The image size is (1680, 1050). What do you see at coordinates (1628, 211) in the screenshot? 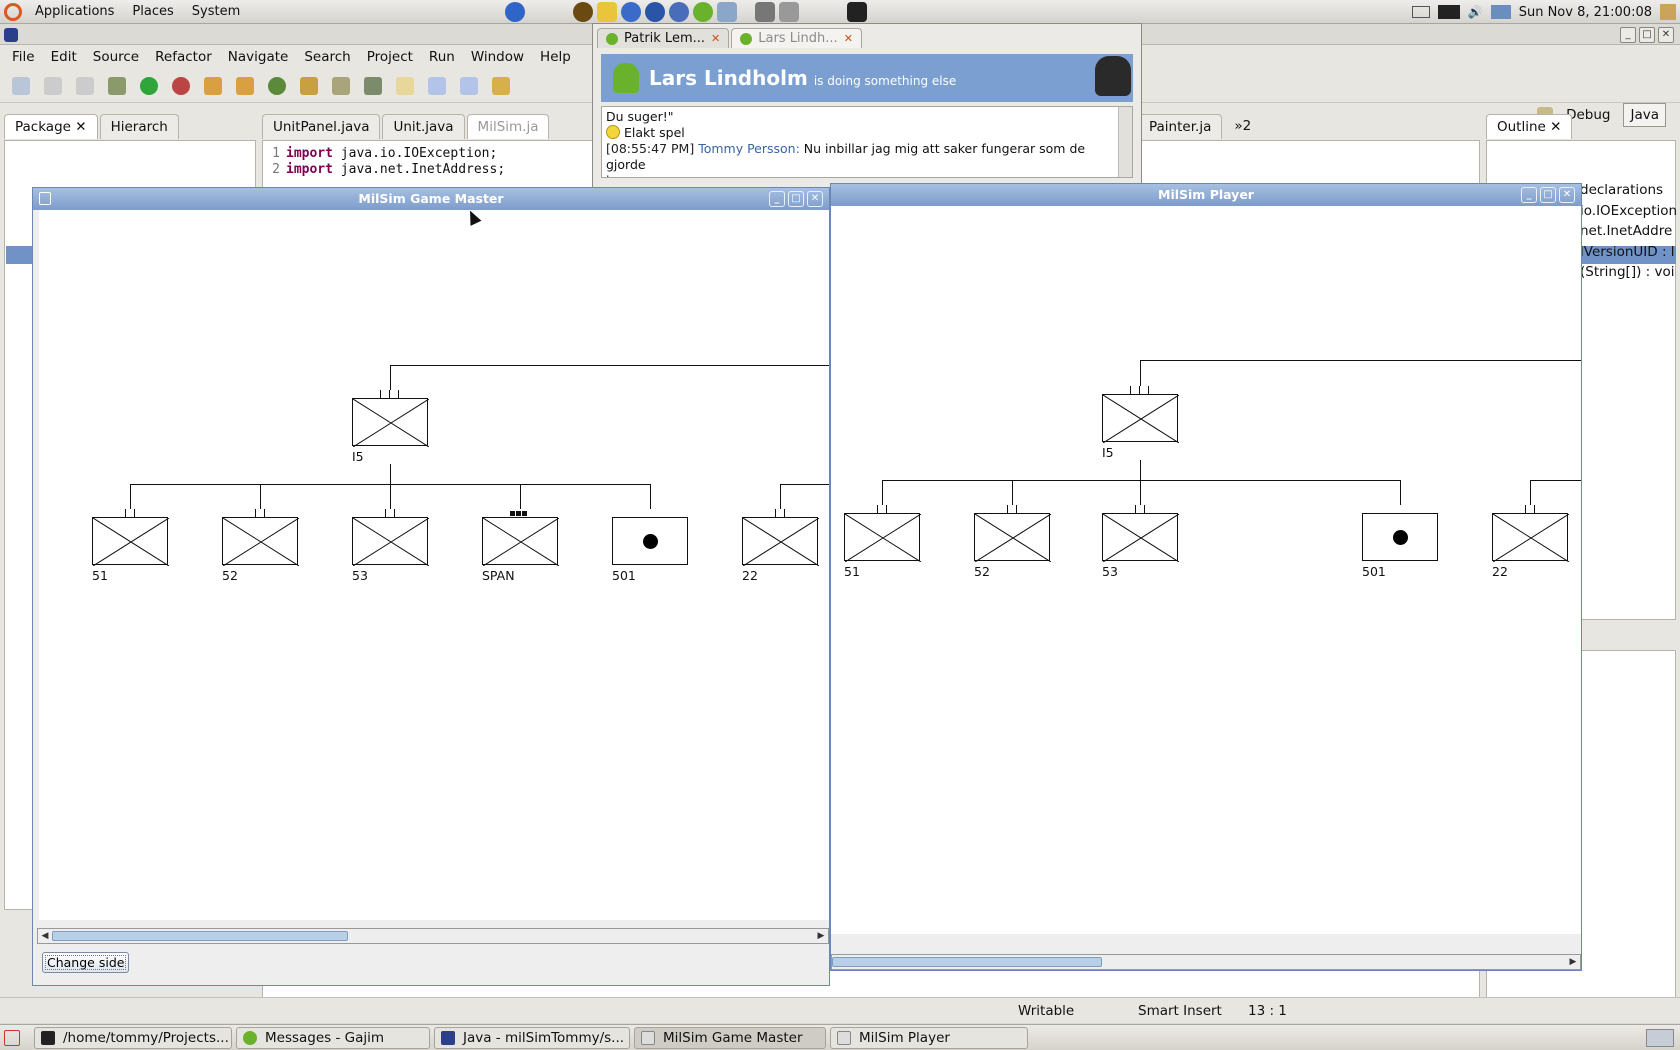
I see `outline-item: io.IOException` at bounding box center [1628, 211].